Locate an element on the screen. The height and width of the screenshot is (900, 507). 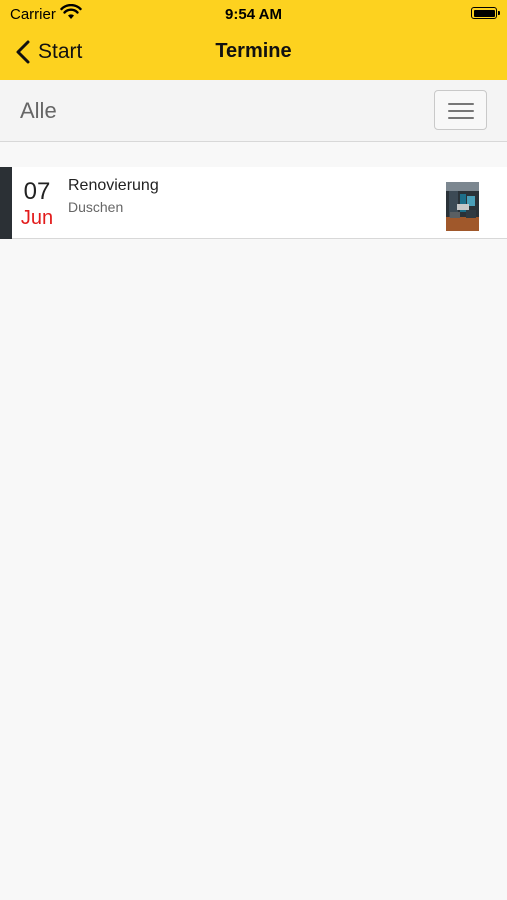
appointment-month: Jun is located at coordinates (37, 218).